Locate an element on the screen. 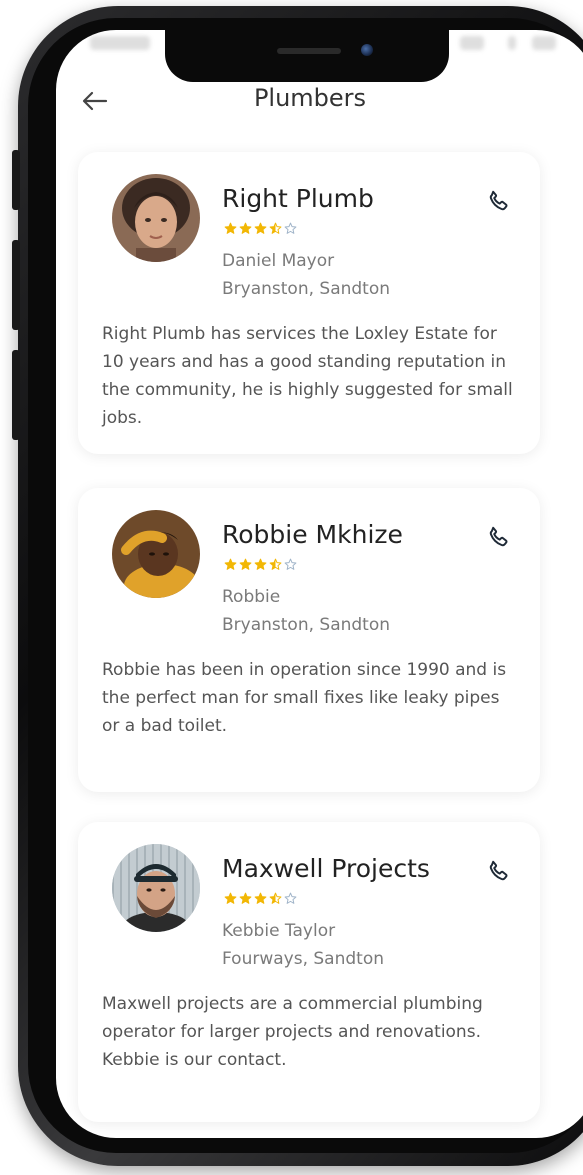 This screenshot has width=583, height=1175. notch is located at coordinates (307, 56).